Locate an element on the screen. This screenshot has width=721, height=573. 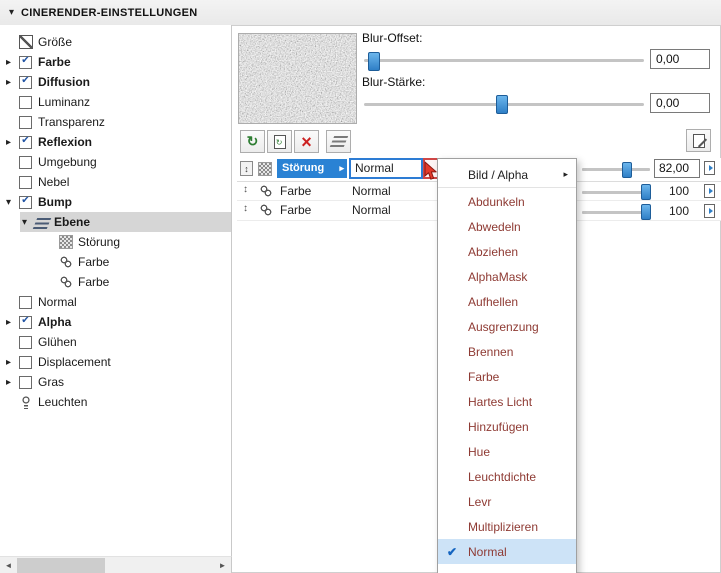
tree-item: Ebene is located at coordinates (115, 222).